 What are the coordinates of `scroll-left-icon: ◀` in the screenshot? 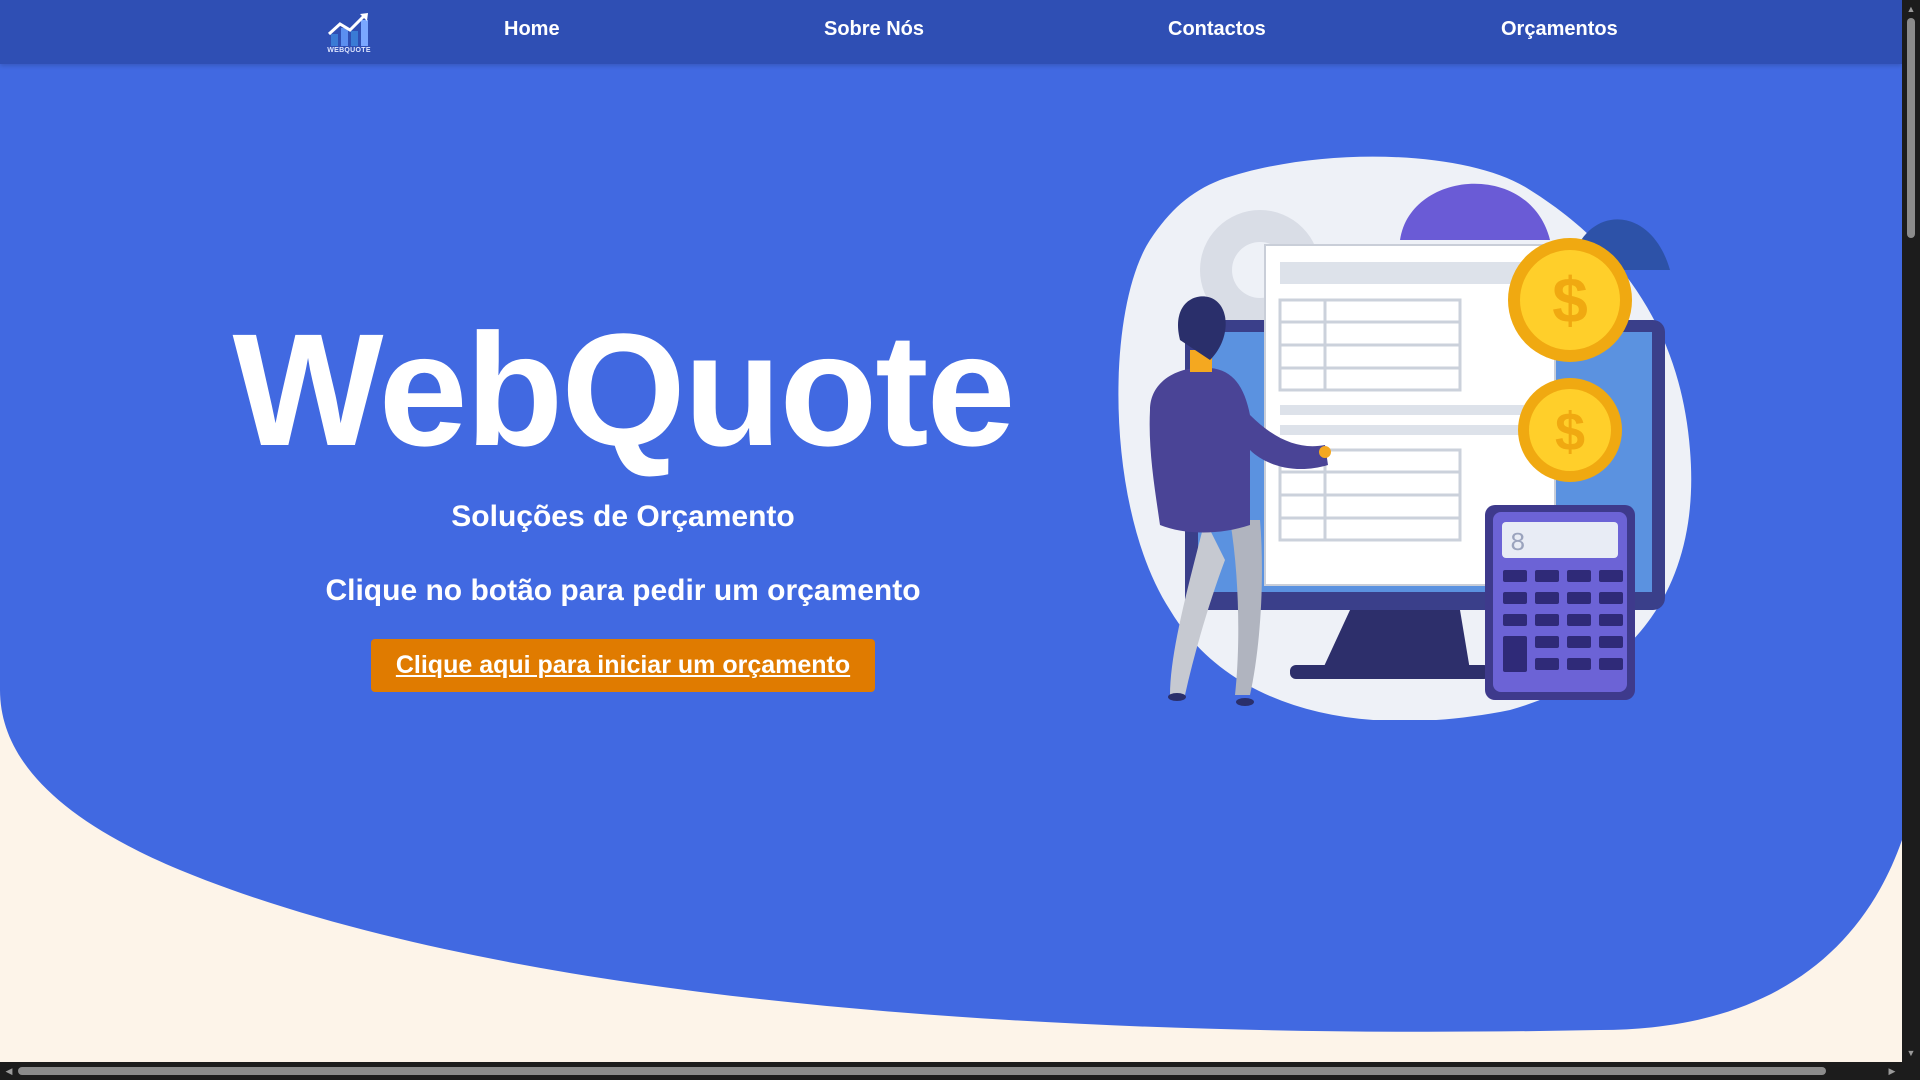 It's located at (9, 1071).